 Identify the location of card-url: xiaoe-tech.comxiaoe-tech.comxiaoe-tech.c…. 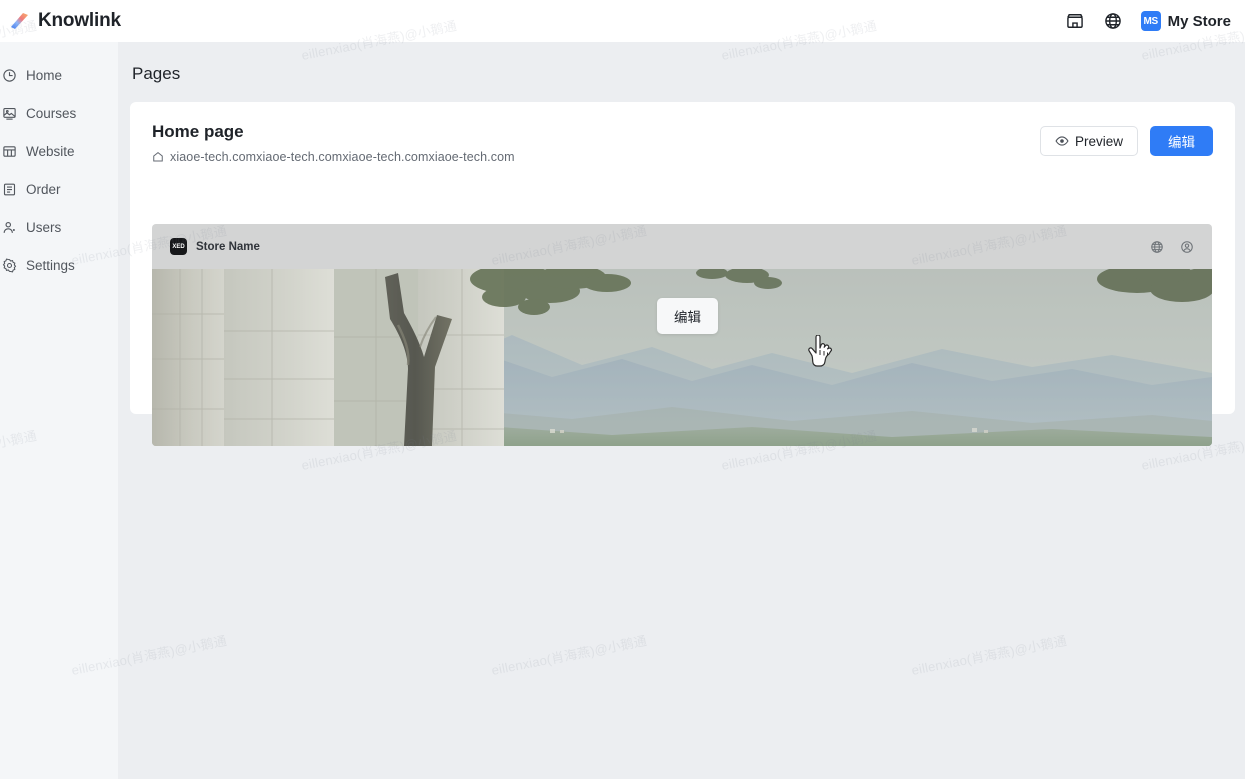
(333, 157).